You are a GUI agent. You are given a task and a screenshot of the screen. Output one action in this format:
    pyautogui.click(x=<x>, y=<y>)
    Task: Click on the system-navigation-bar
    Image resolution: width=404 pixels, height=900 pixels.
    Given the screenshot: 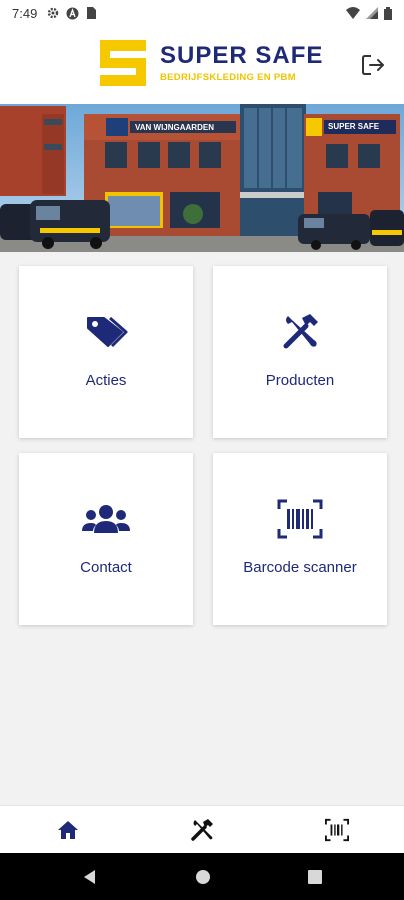 What is the action you would take?
    pyautogui.click(x=202, y=876)
    